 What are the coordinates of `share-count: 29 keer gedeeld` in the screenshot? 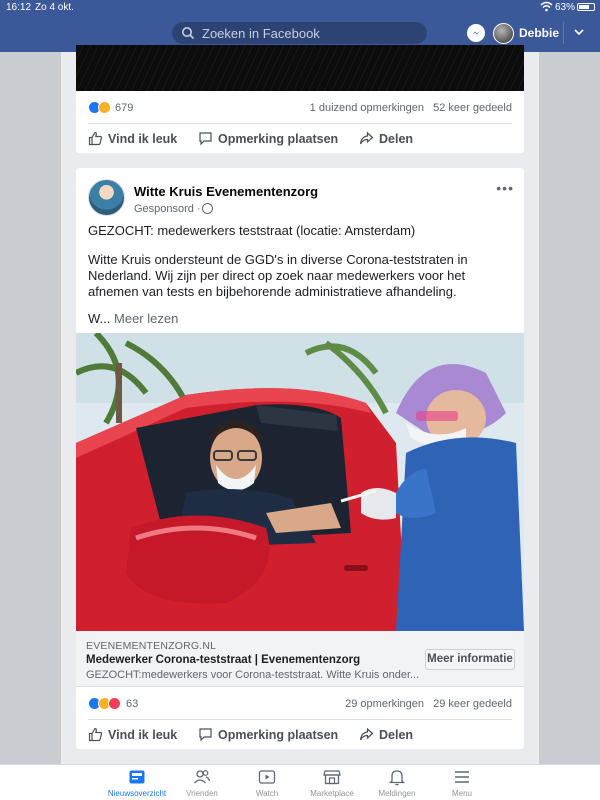 It's located at (472, 704).